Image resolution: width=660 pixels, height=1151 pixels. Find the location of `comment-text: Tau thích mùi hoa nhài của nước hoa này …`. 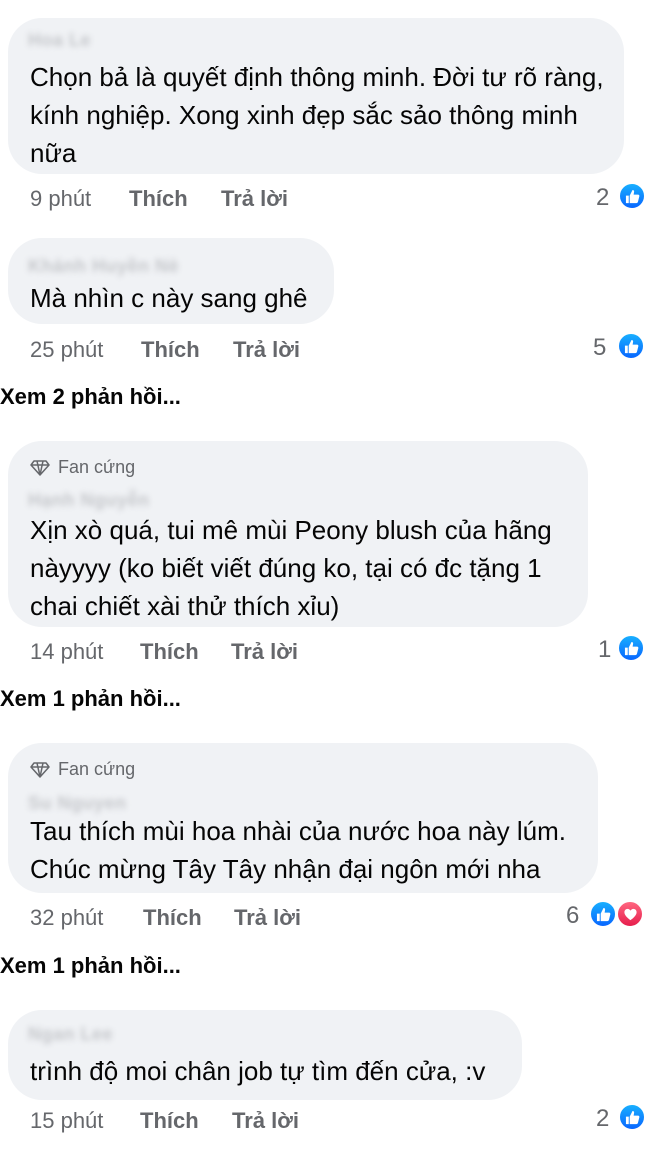

comment-text: Tau thích mùi hoa nhài của nước hoa này … is located at coordinates (298, 850).